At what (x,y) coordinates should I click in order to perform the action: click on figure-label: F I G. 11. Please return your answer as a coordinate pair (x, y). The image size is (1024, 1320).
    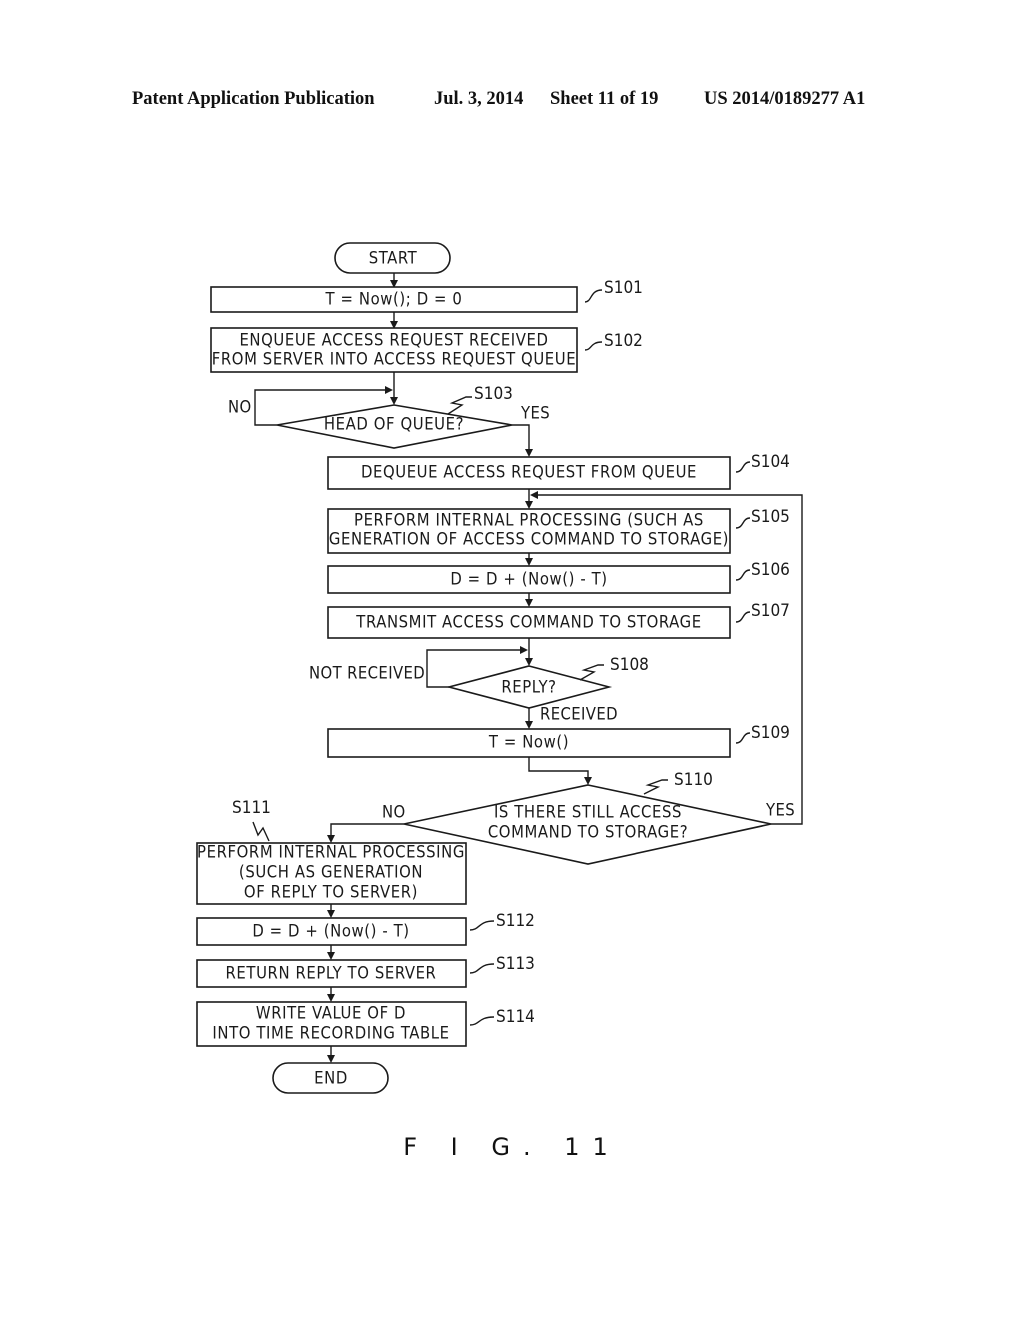
    Looking at the image, I should click on (512, 1147).